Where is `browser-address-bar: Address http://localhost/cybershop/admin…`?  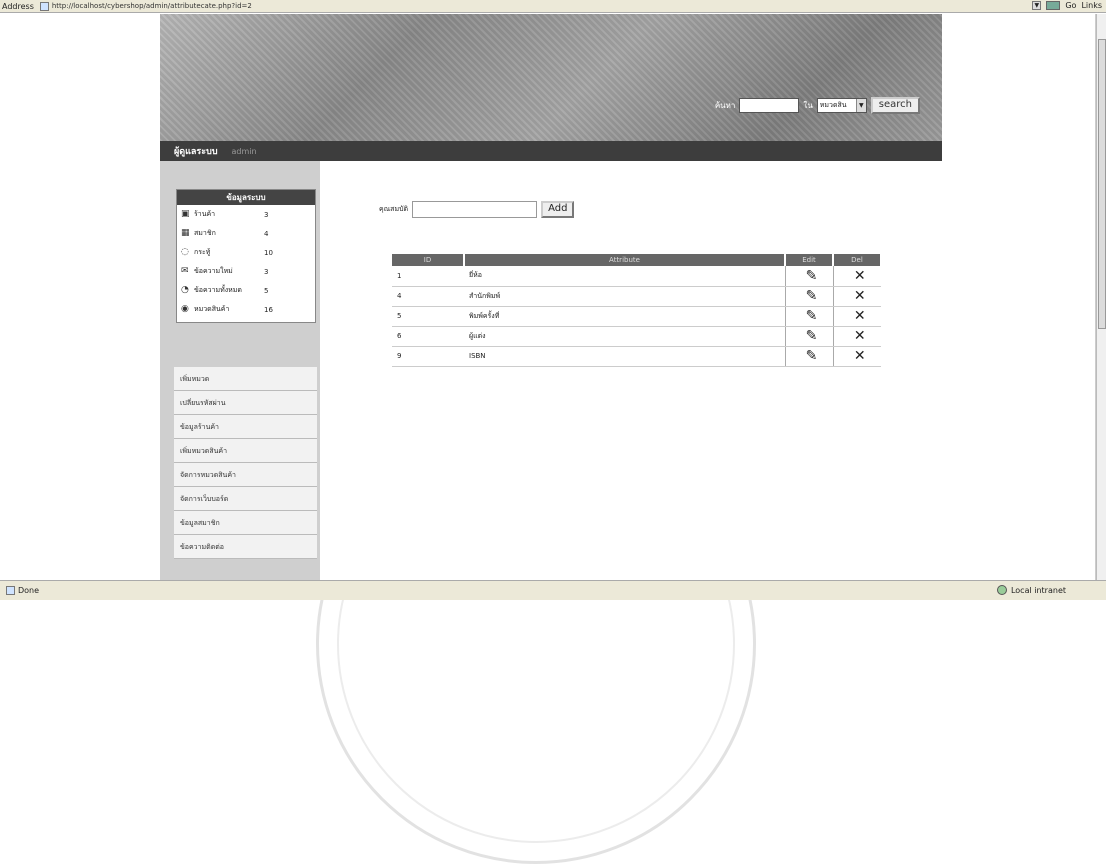 browser-address-bar: Address http://localhost/cybershop/admin… is located at coordinates (553, 6).